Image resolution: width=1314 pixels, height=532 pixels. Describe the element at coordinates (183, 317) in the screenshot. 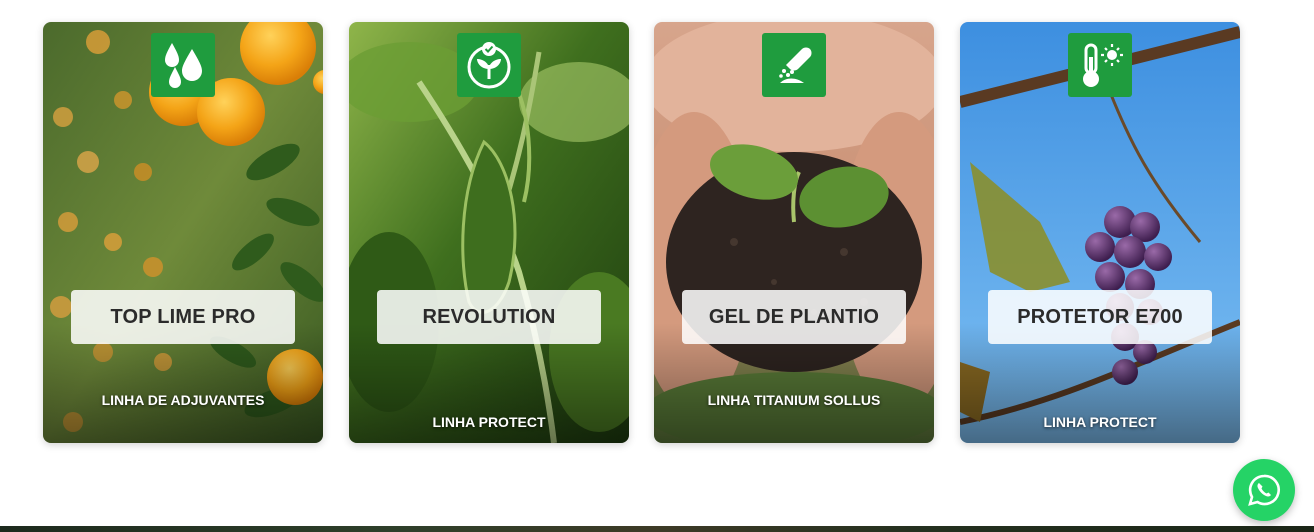

I see `product-title: TOP LIME PRO` at that location.